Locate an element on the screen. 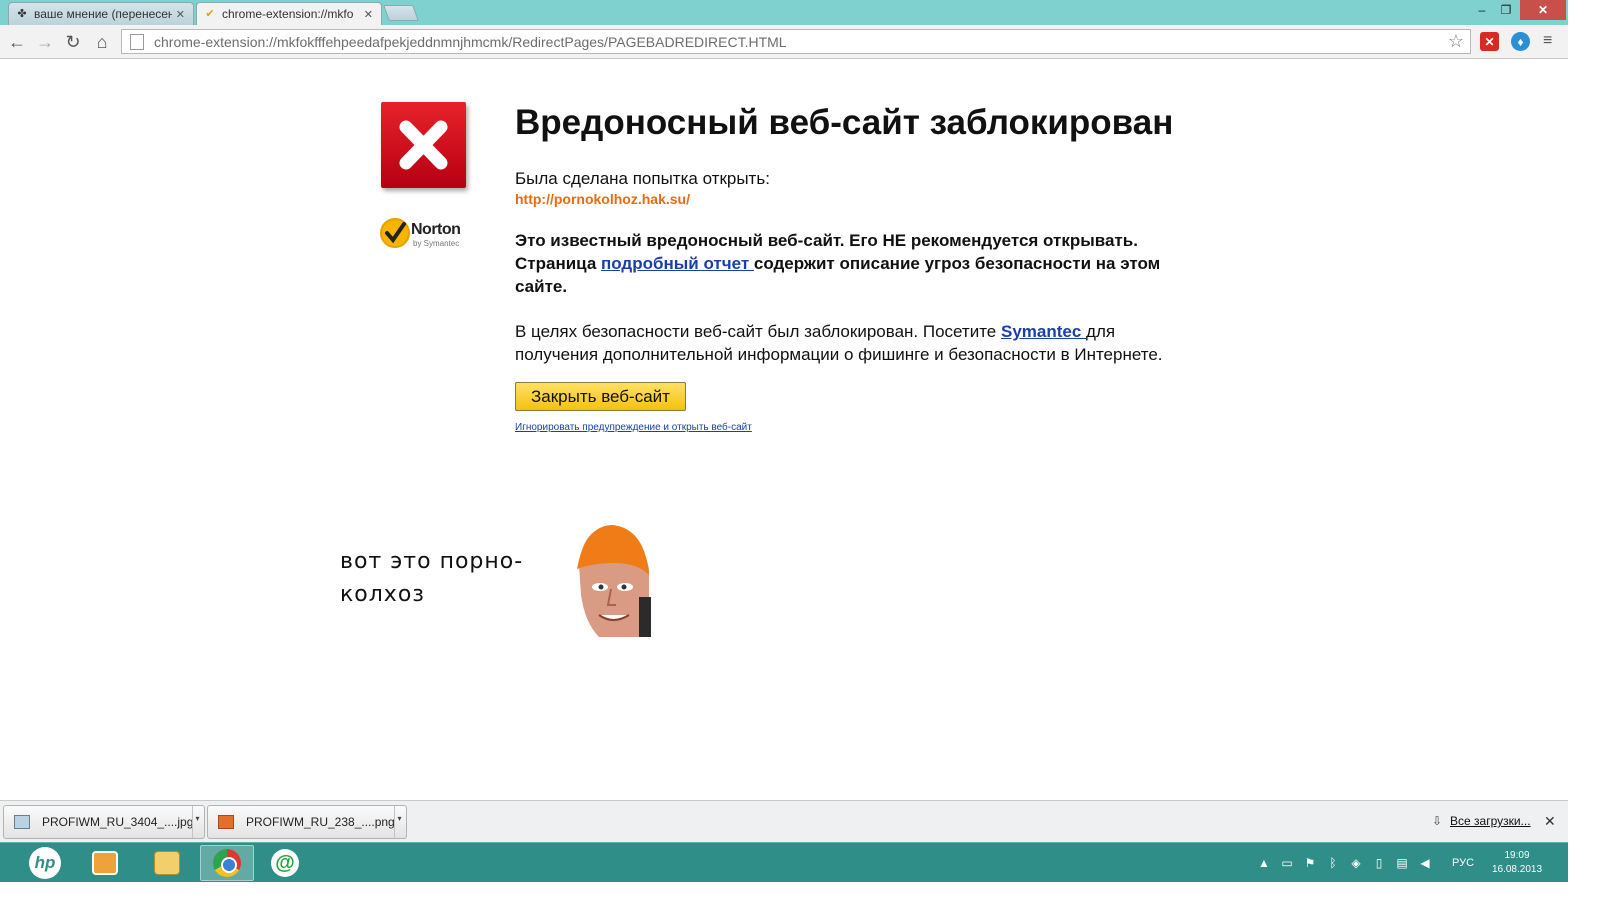 Image resolution: width=1600 pixels, height=900 pixels. media-player-icon is located at coordinates (105, 863).